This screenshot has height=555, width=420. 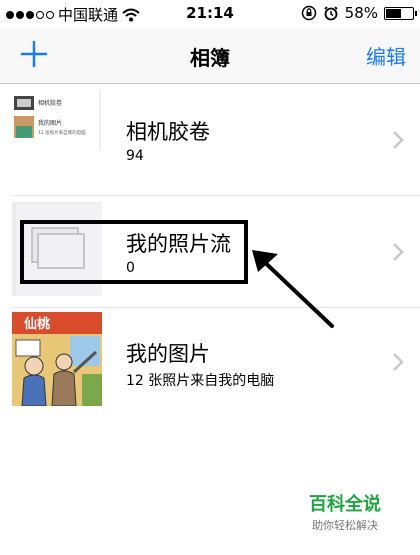 I want to click on mini-album-label: 相机胶卷, so click(x=50, y=103).